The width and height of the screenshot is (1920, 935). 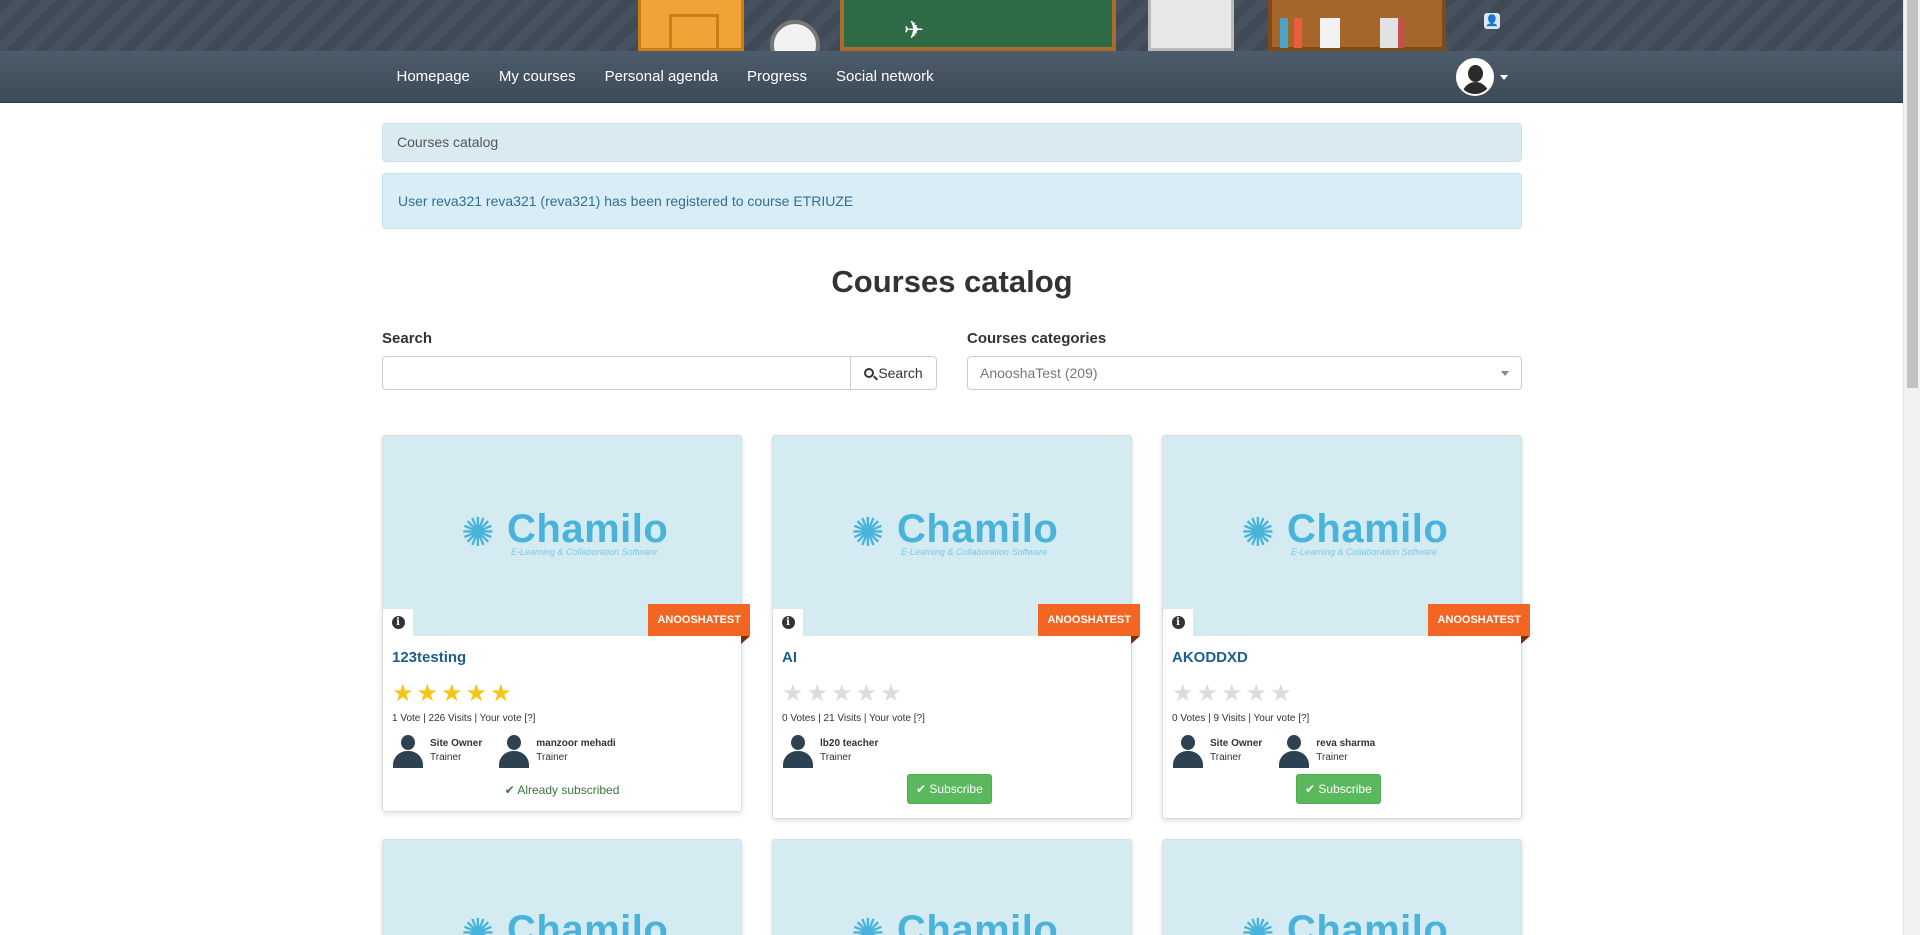 I want to click on page-title: Courses catalog, so click(x=952, y=281).